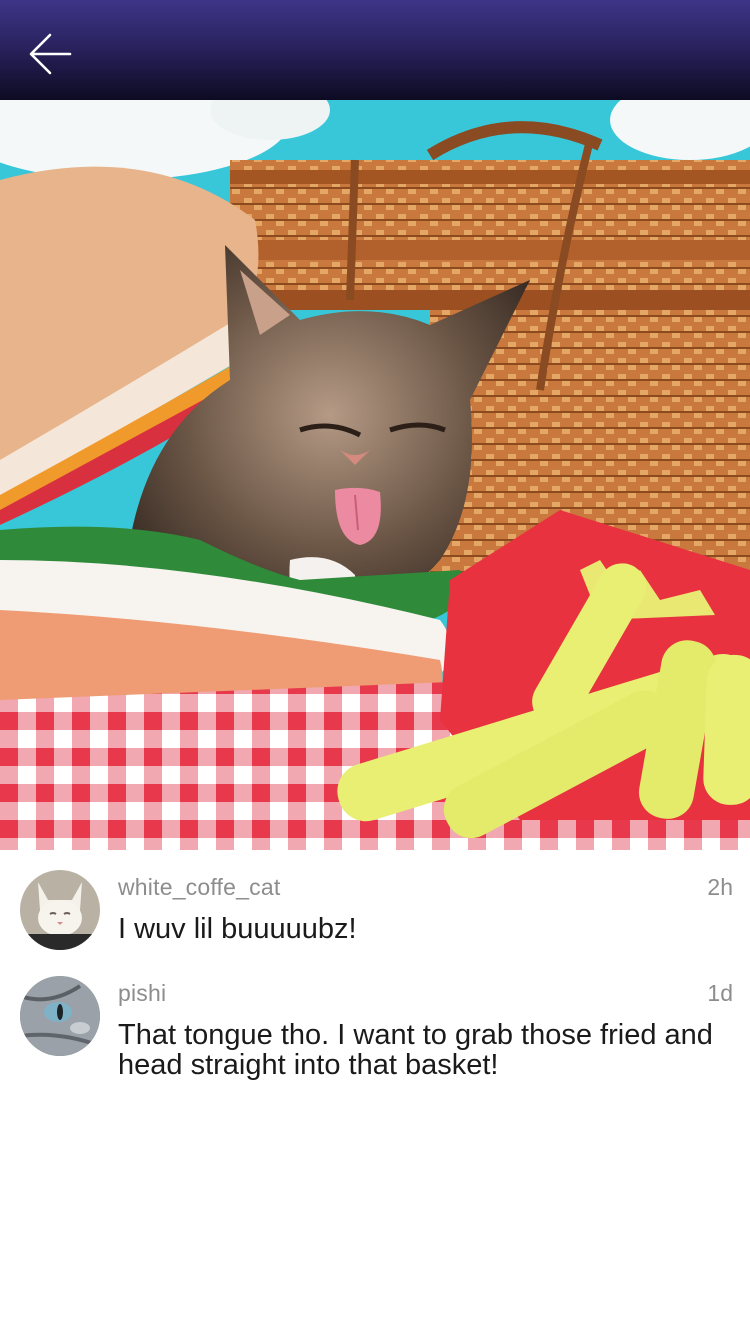  I want to click on grey-cat-avatar, so click(60, 1016).